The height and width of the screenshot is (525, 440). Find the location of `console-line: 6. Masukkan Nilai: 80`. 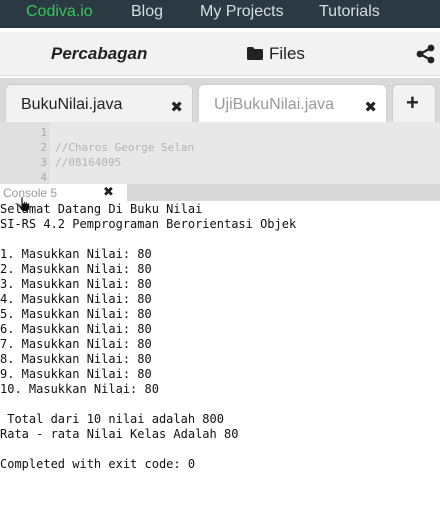

console-line: 6. Masukkan Nilai: 80 is located at coordinates (76, 329).